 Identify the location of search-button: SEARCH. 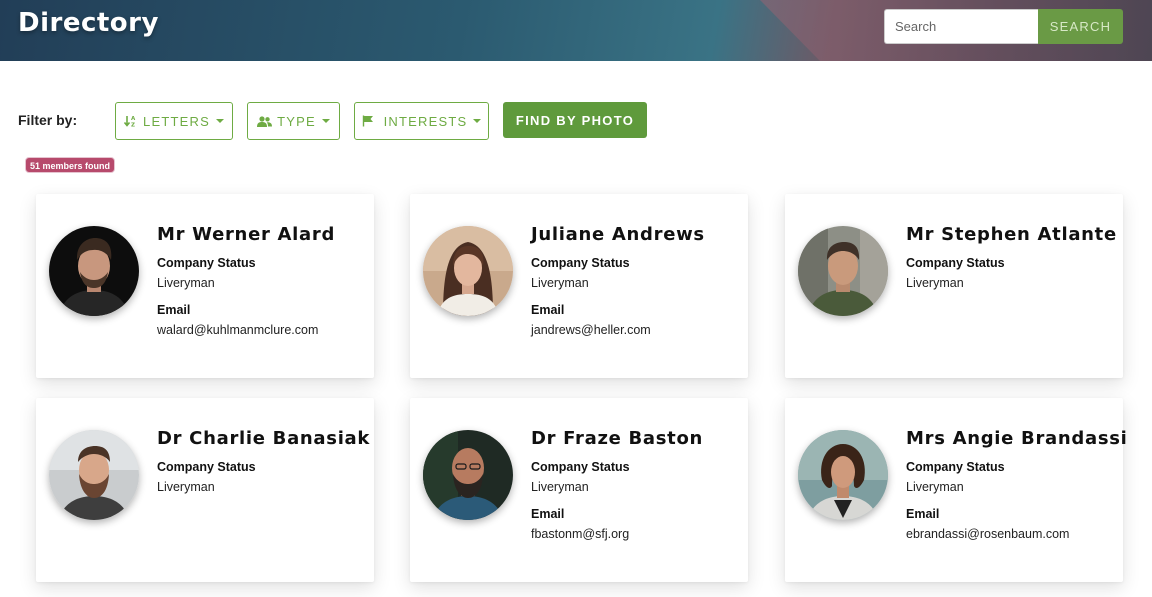
(1080, 26).